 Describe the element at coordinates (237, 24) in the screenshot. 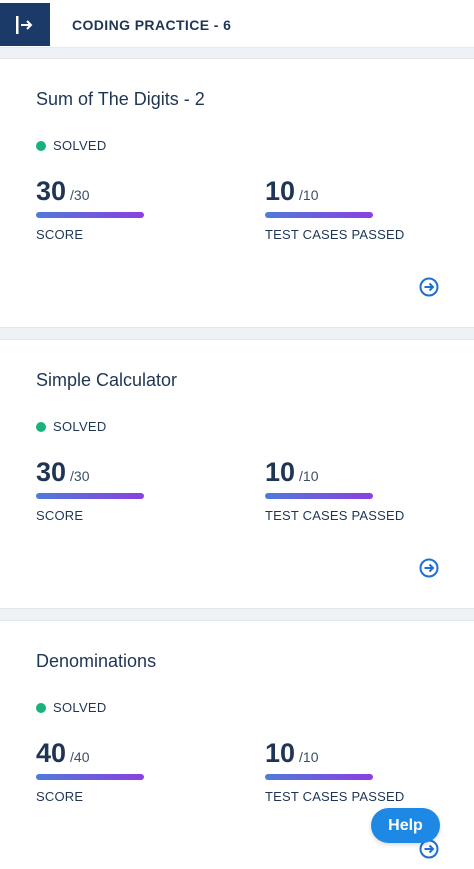

I see `top-header: CODING PRACTICE - 6` at that location.